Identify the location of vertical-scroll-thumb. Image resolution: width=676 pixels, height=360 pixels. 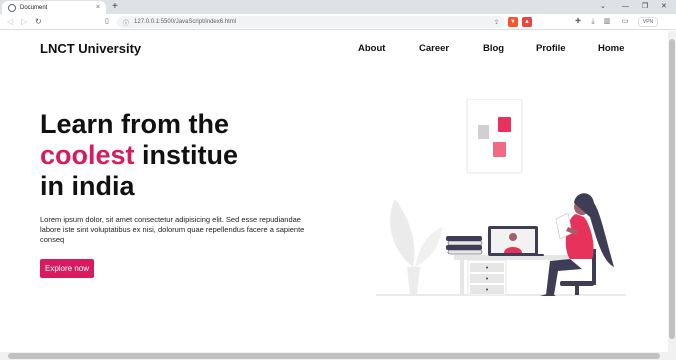
(672, 189).